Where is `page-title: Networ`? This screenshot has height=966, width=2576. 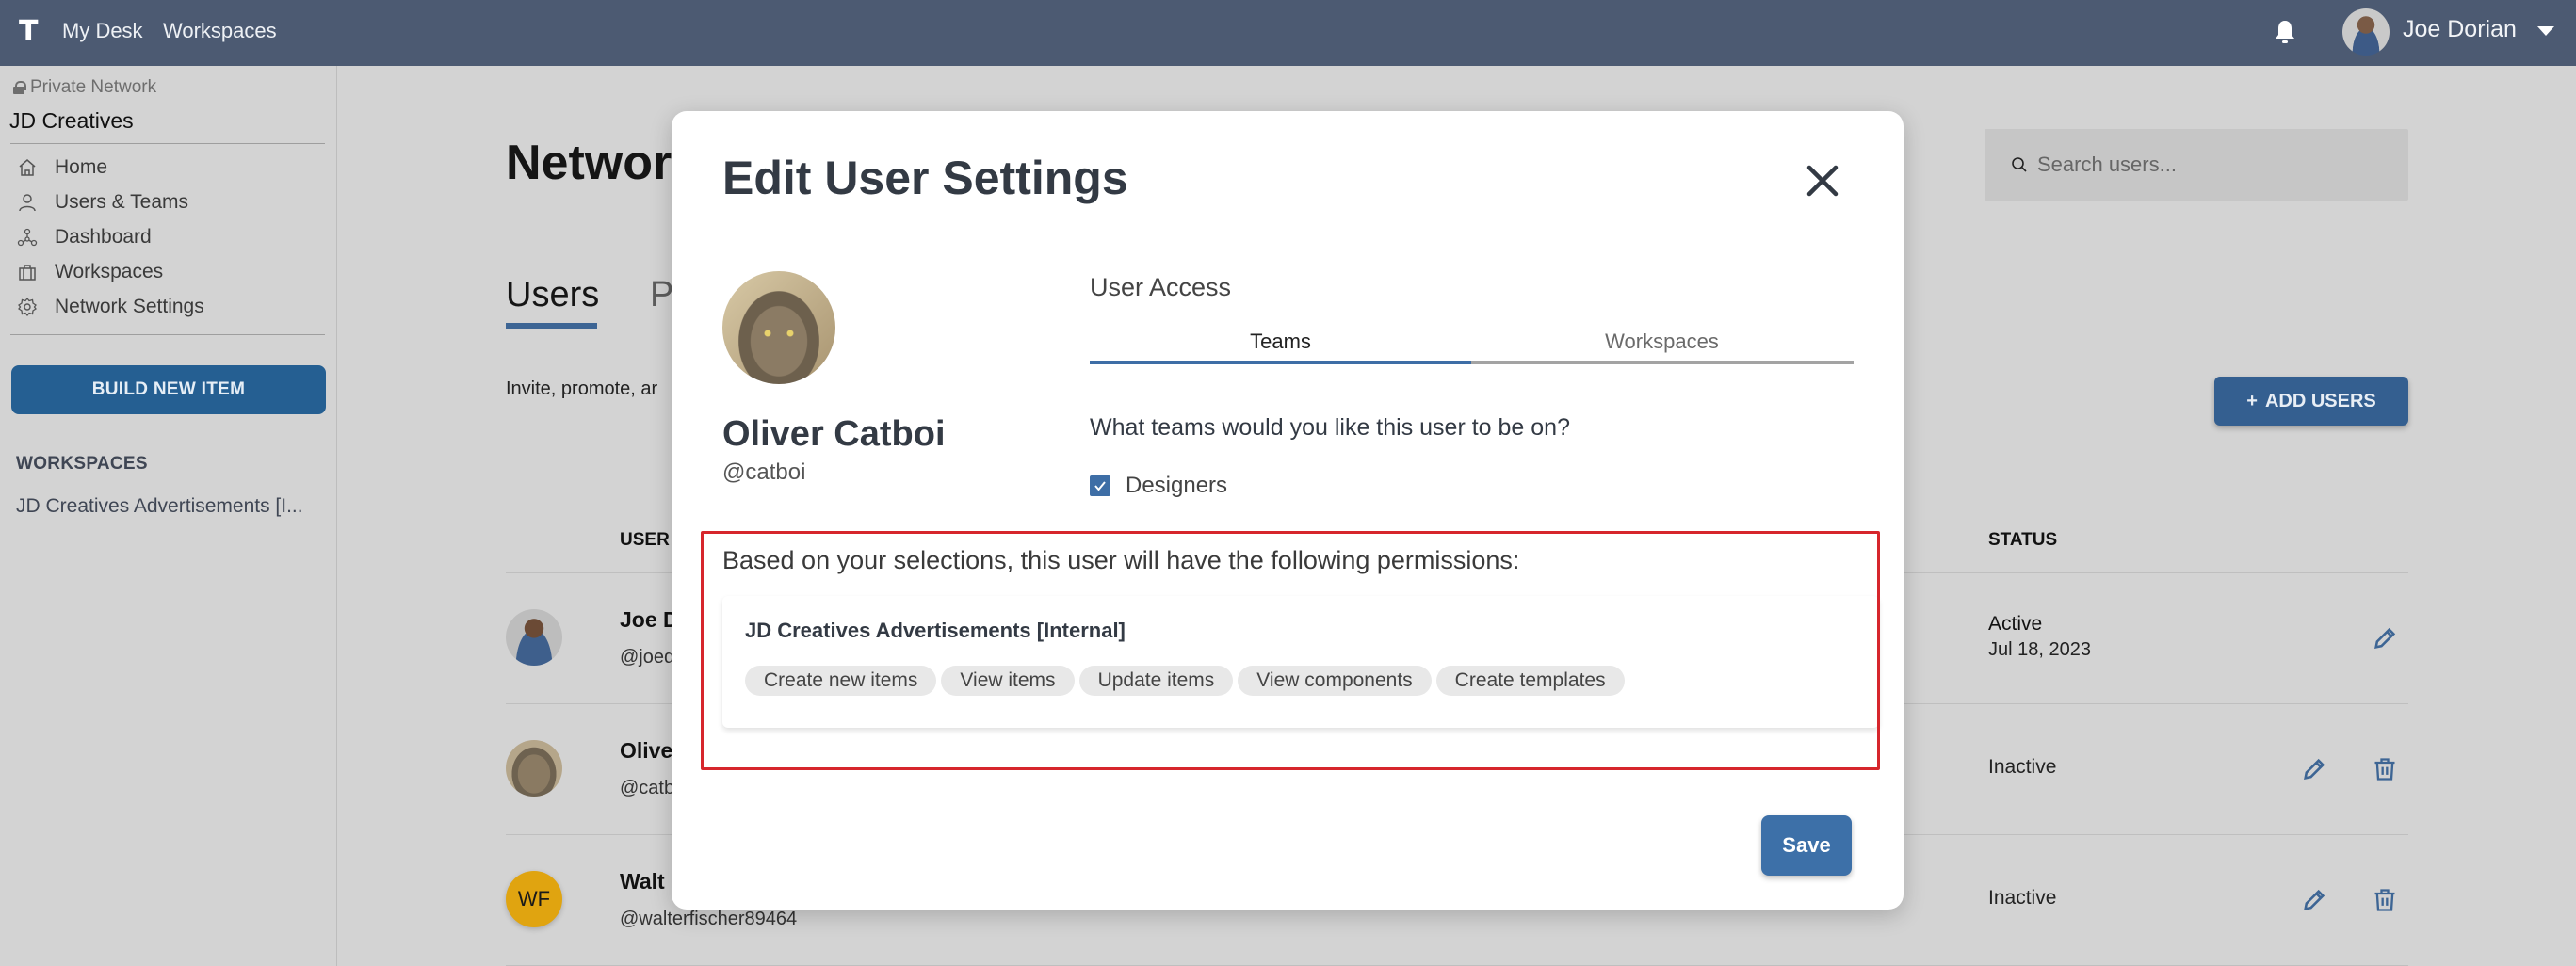
page-title: Networ is located at coordinates (589, 163).